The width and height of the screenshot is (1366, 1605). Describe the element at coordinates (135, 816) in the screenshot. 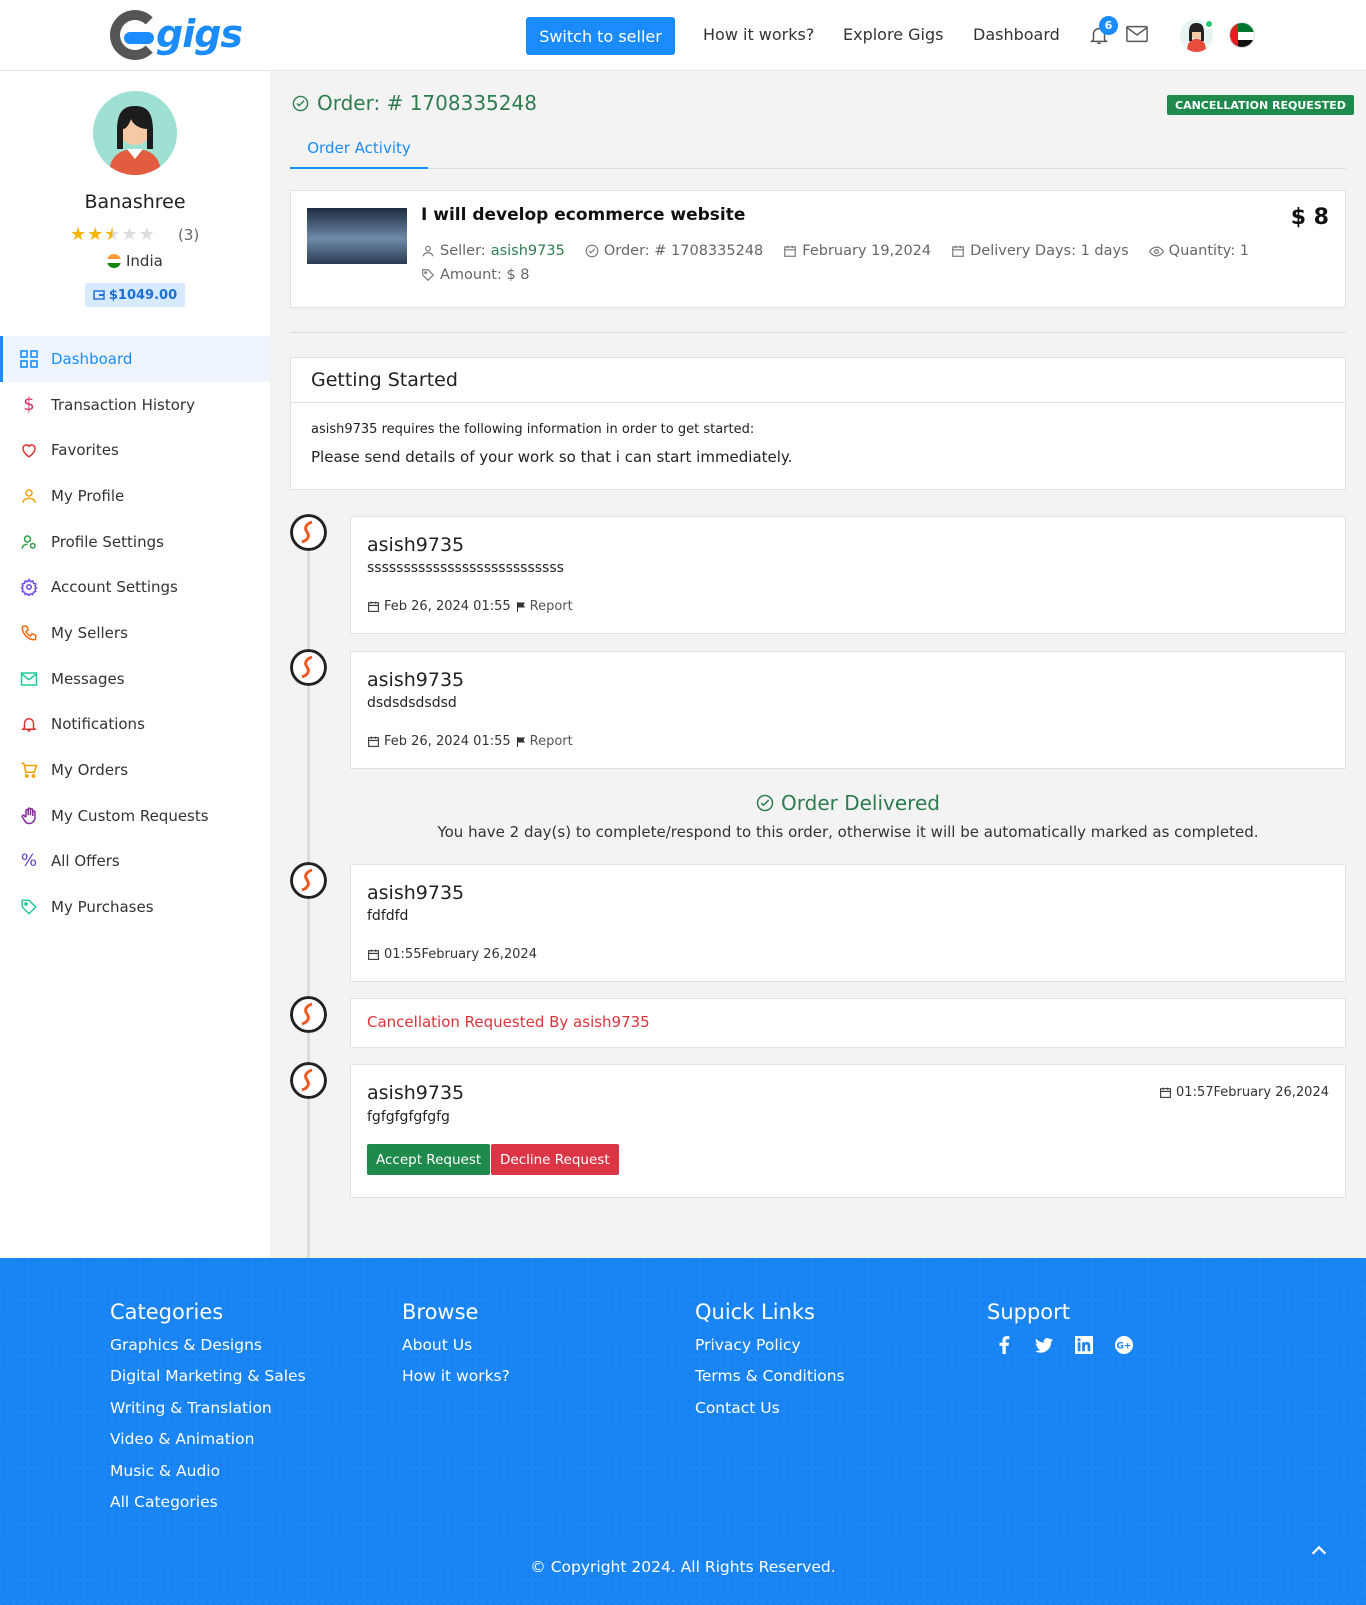

I see `sidebar-item-my-custom-requests: My Custom Requests` at that location.